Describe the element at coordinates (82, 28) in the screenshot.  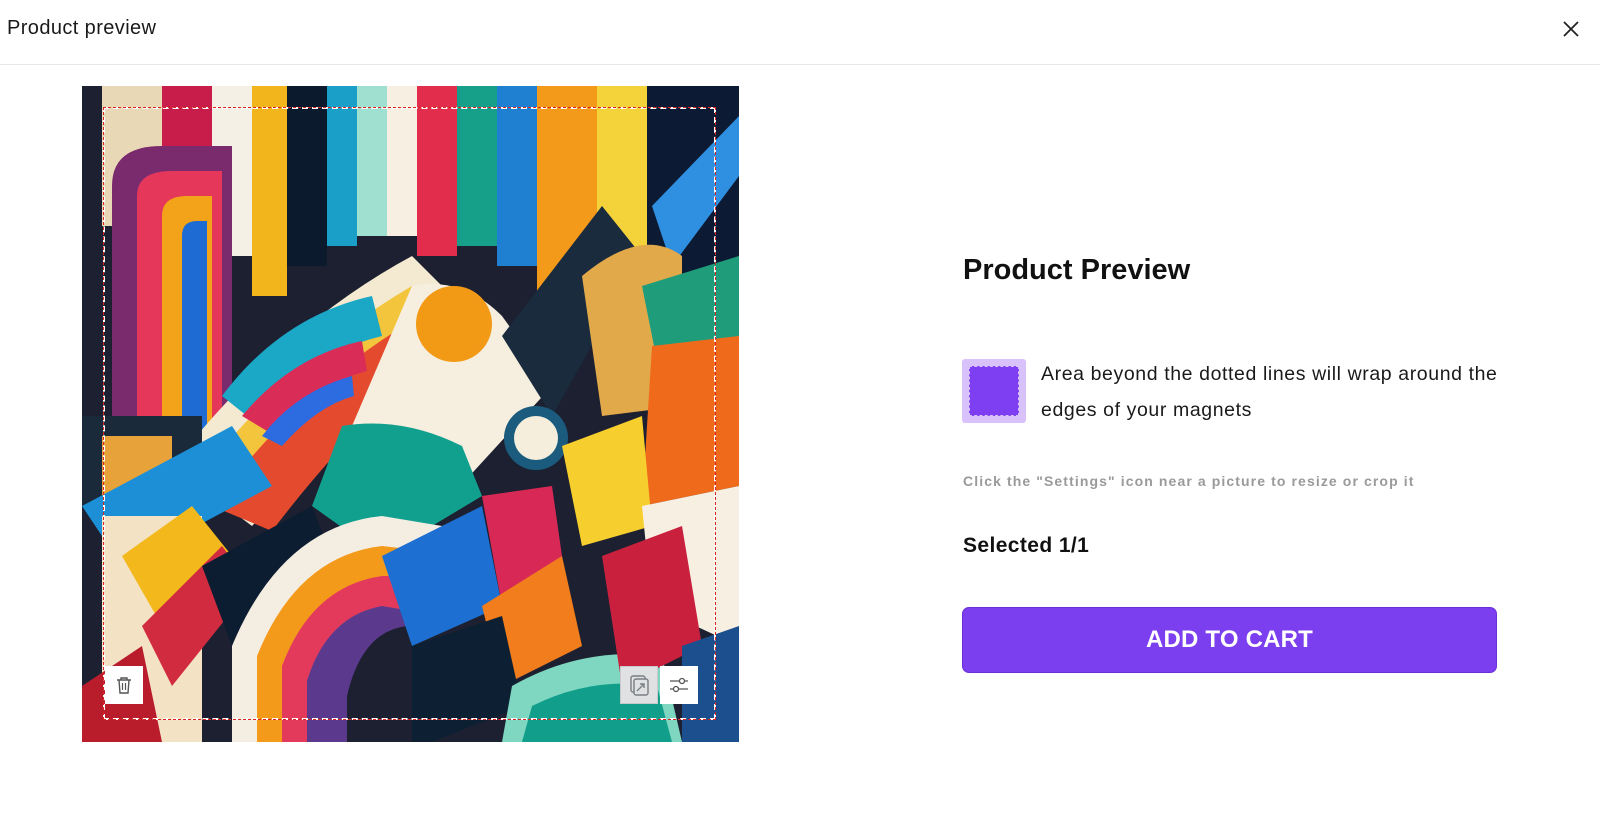
I see `modal-title: Product preview` at that location.